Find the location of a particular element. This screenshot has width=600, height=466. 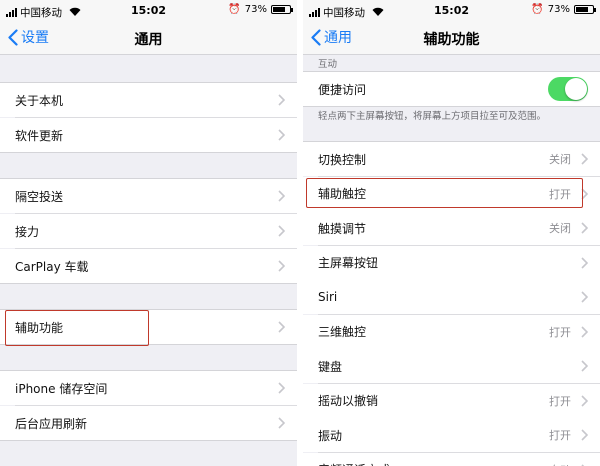

easy-access-footer: 轻点两下主屏幕按钮，将屏幕上方项目拉至可及范围。 is located at coordinates (432, 116).